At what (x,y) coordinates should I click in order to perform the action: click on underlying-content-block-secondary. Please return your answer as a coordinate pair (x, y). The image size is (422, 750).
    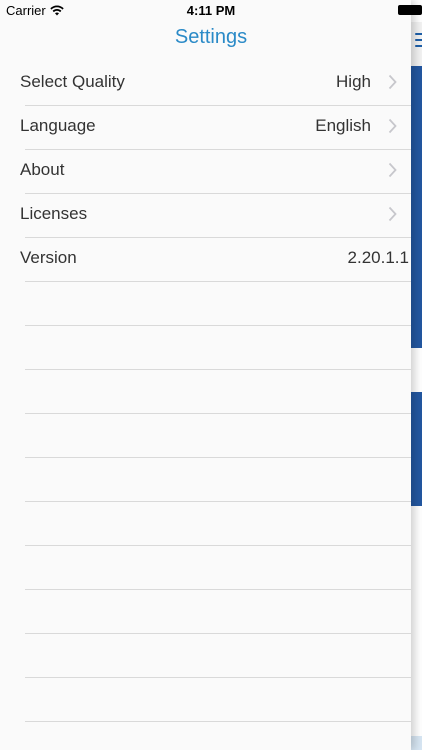
    Looking at the image, I should click on (416, 449).